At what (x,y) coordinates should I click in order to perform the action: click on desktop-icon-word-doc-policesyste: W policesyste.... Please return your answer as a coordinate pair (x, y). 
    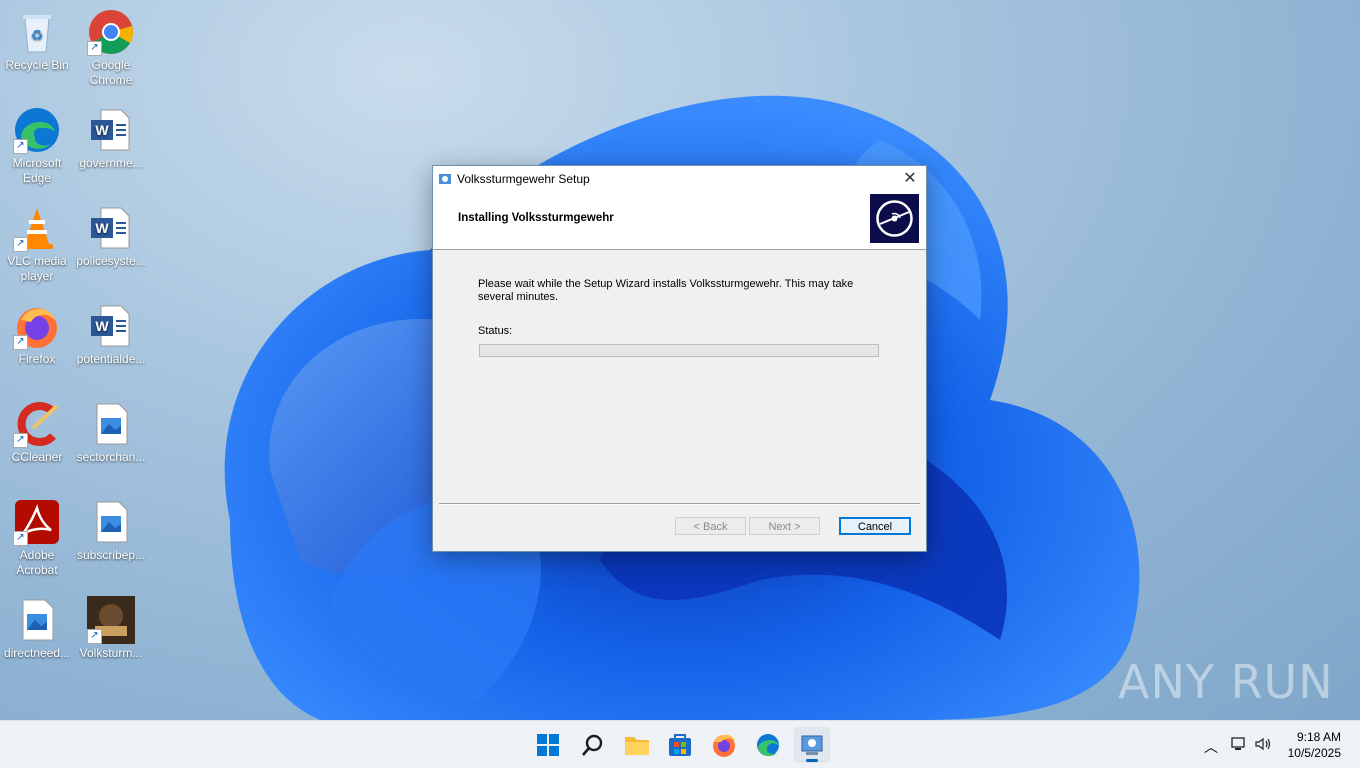
    Looking at the image, I should click on (111, 244).